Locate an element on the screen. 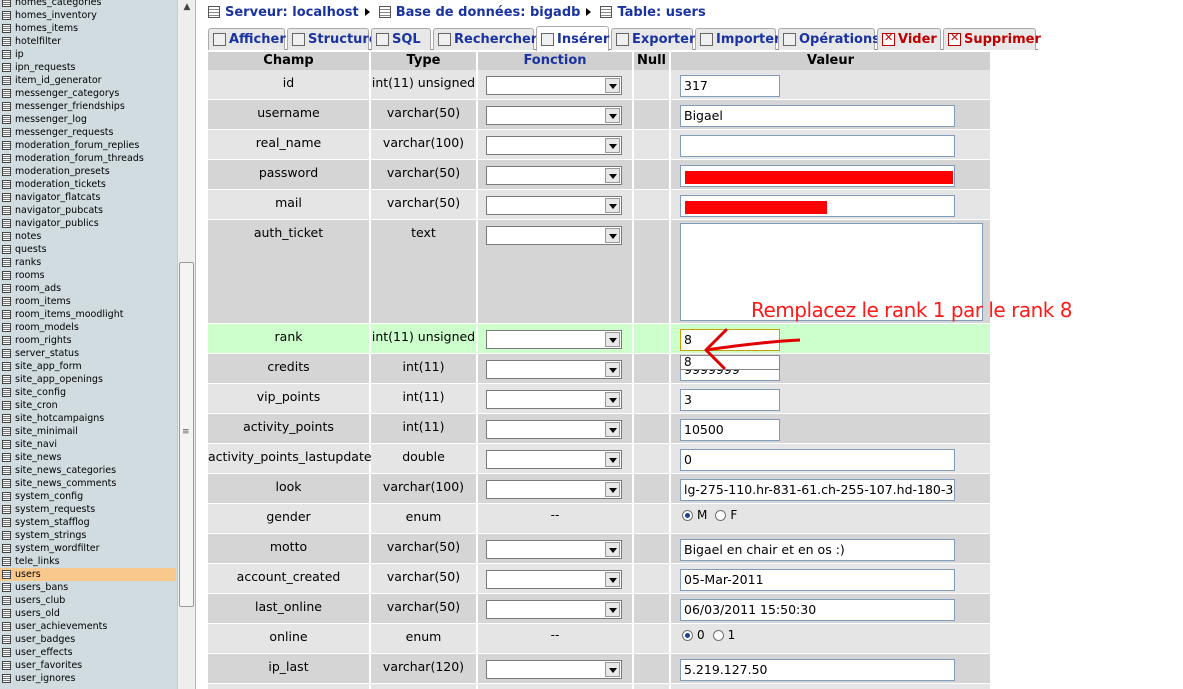 The width and height of the screenshot is (1183, 689). sidebar-table-item: moderation_presets is located at coordinates (88, 171).